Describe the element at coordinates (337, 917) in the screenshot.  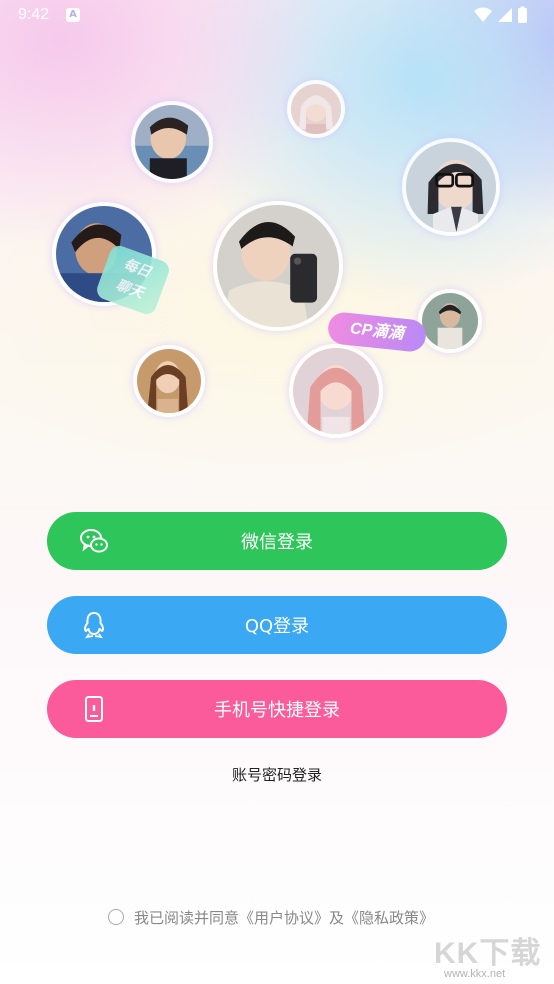
I see `agreement-and: 及` at that location.